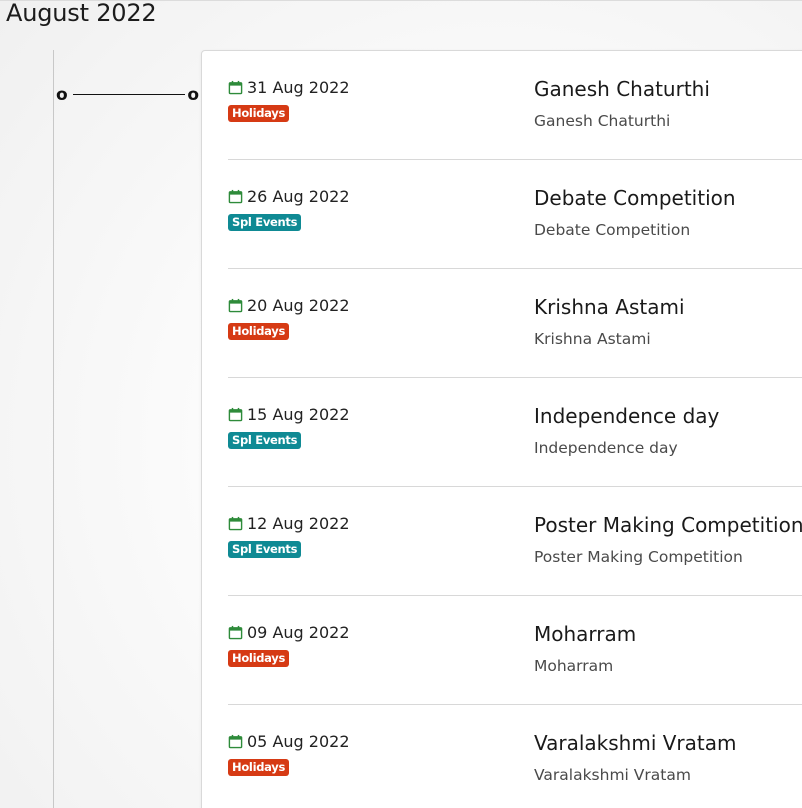  I want to click on timeline-line, so click(53, 429).